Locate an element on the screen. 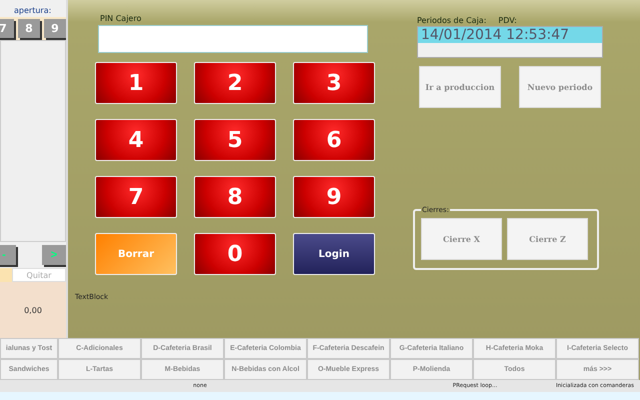 The image size is (640, 400). digit-key: 7 is located at coordinates (136, 197).